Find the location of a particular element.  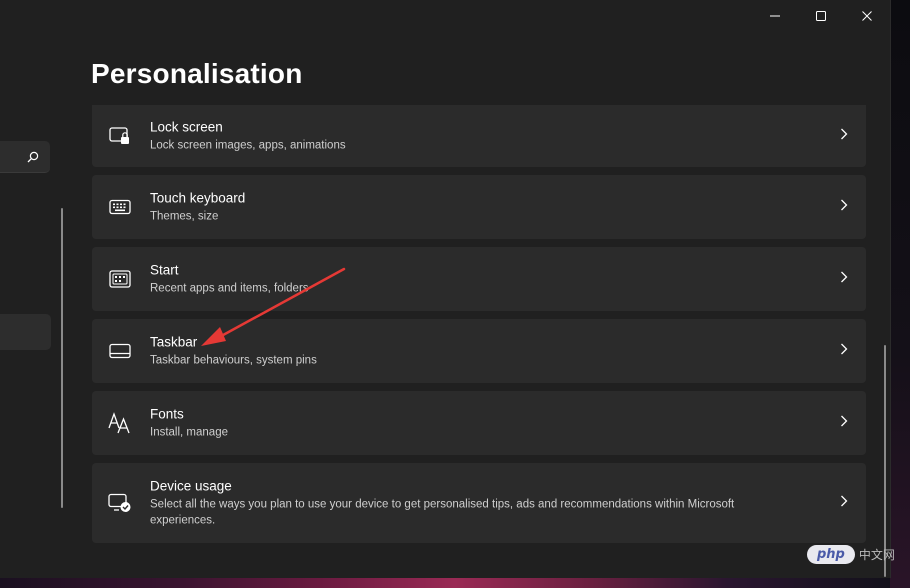

maximize-icon is located at coordinates (821, 16).